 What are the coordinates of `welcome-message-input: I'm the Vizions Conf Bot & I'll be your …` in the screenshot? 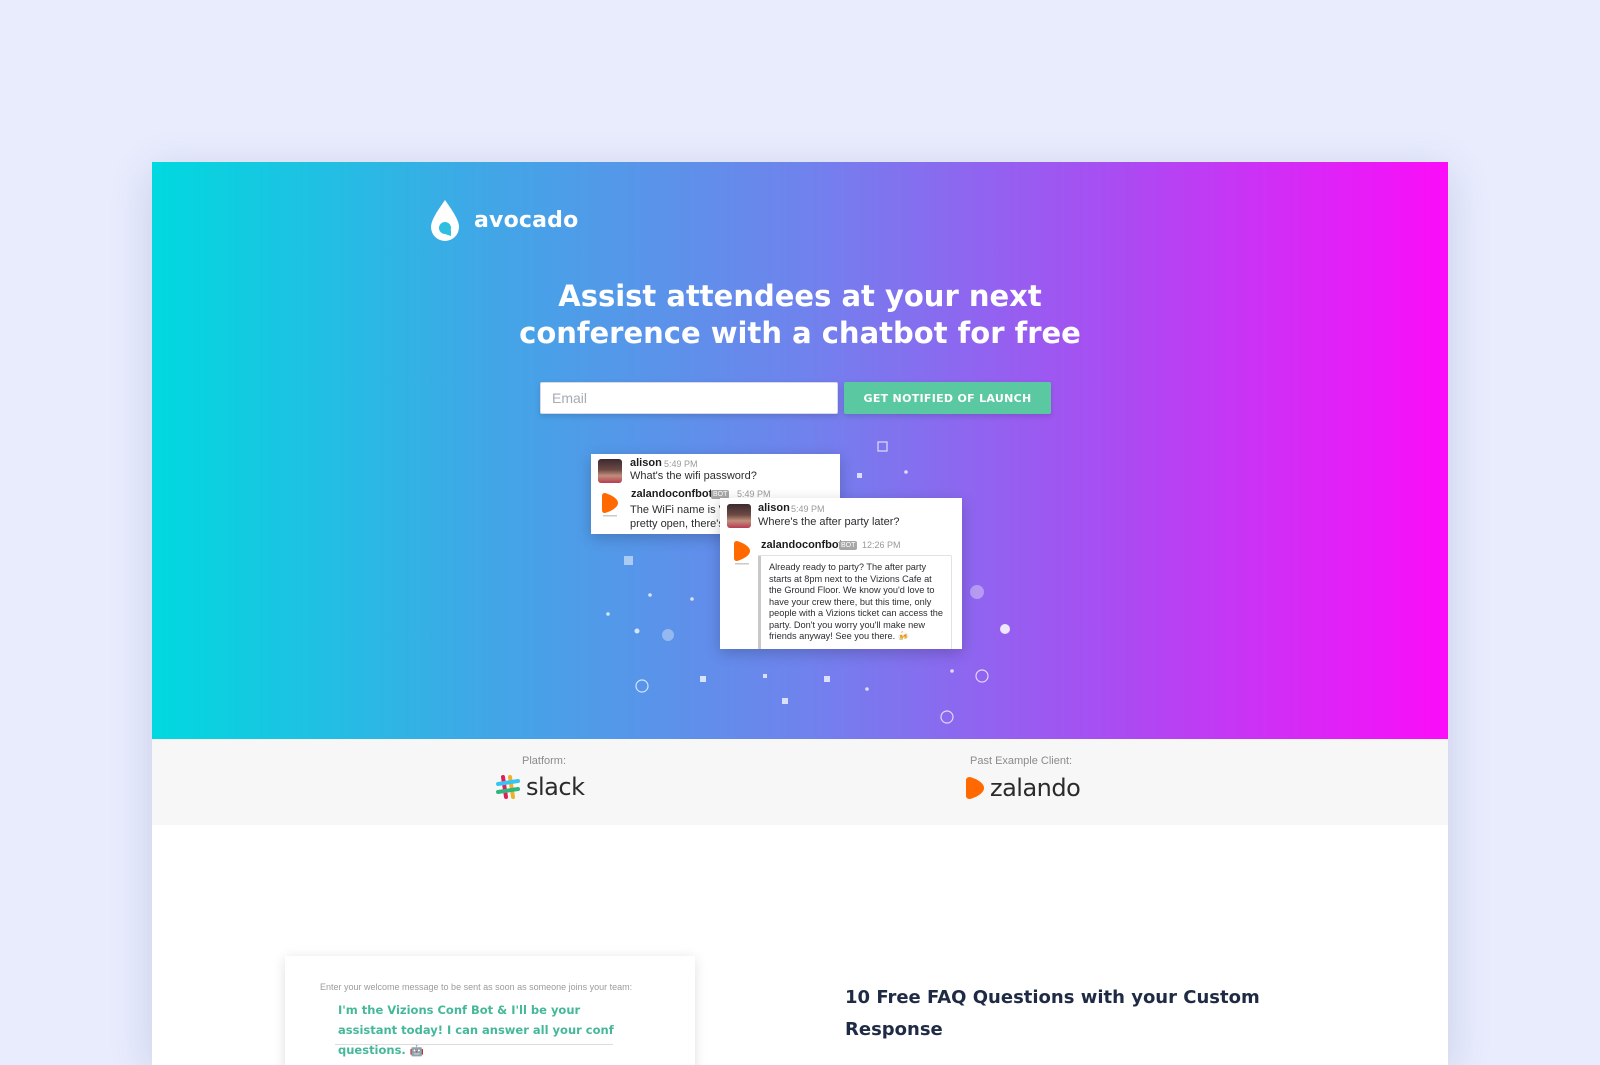 It's located at (478, 1030).